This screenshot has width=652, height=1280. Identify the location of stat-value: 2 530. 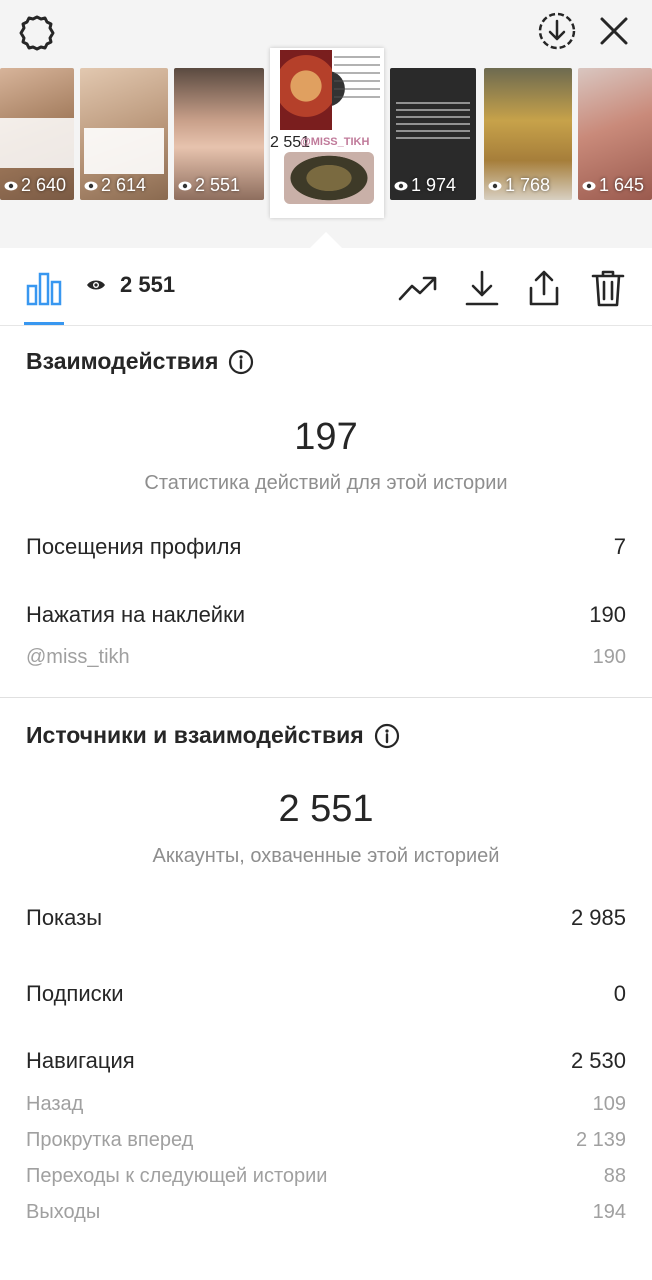
(598, 1060).